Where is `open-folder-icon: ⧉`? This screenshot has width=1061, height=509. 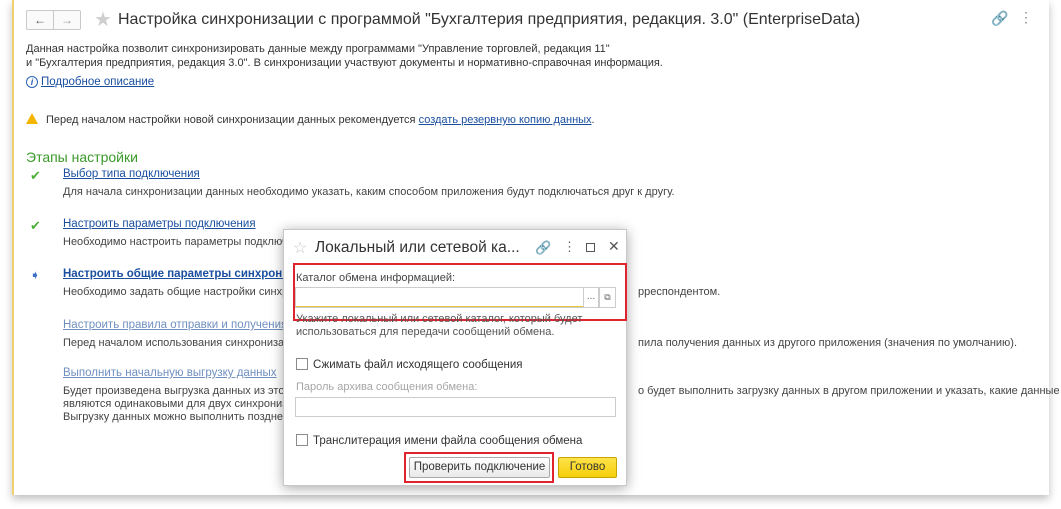
open-folder-icon: ⧉ is located at coordinates (607, 297).